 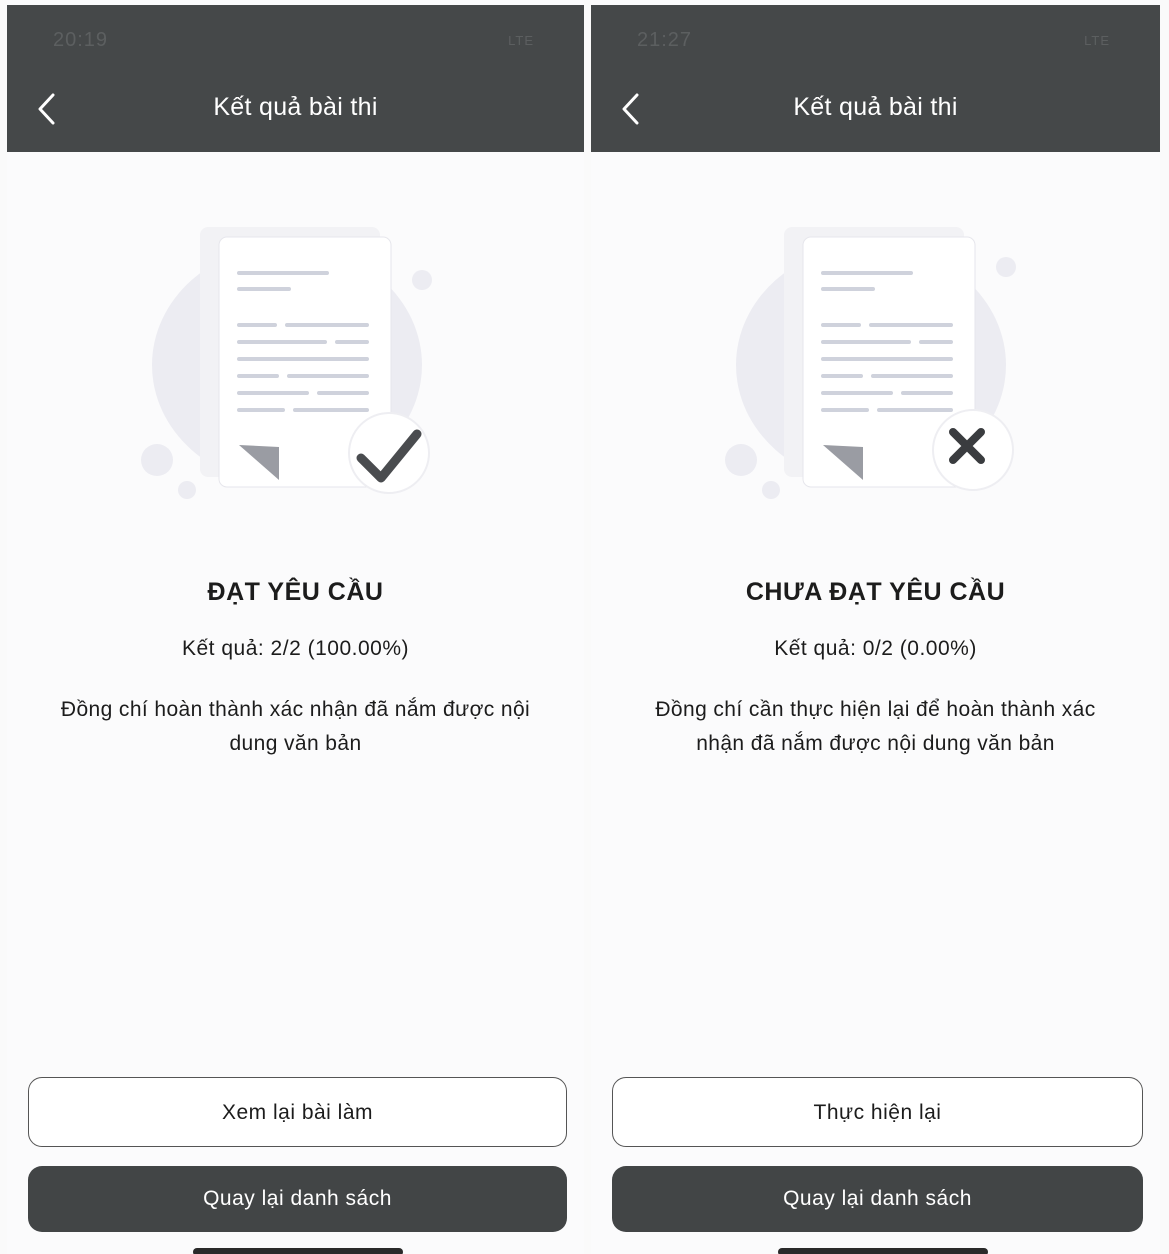 I want to click on result-status-heading: ĐẠT YÊU CẦU, so click(x=295, y=592).